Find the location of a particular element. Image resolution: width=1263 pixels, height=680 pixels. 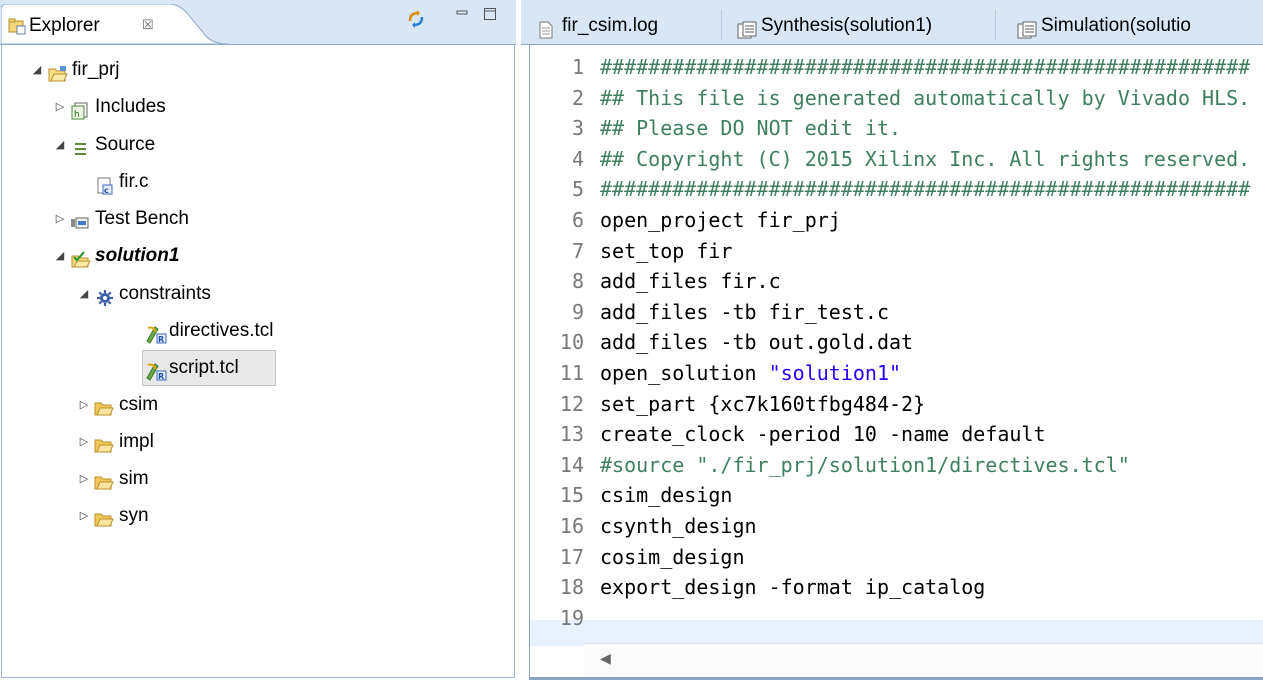

line-number: 19 is located at coordinates (571, 617).